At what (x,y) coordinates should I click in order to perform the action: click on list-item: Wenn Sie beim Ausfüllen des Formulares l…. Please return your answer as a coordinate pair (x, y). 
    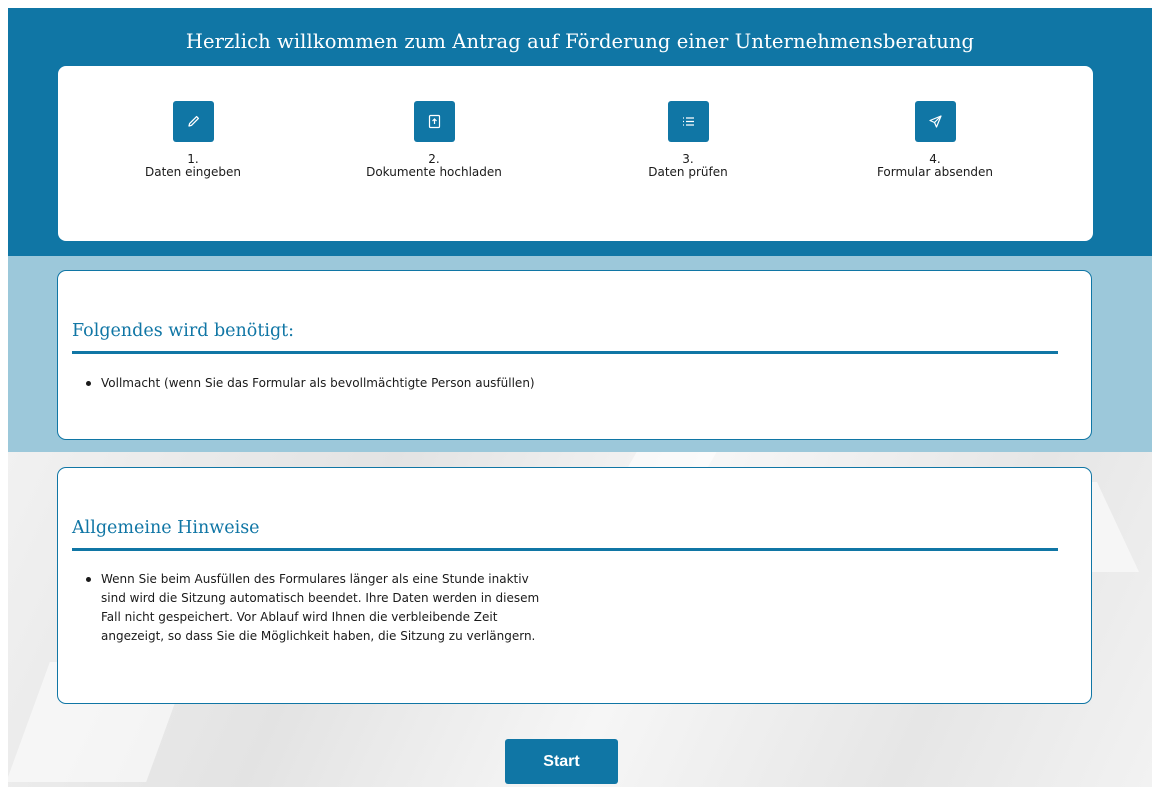
    Looking at the image, I should click on (321, 608).